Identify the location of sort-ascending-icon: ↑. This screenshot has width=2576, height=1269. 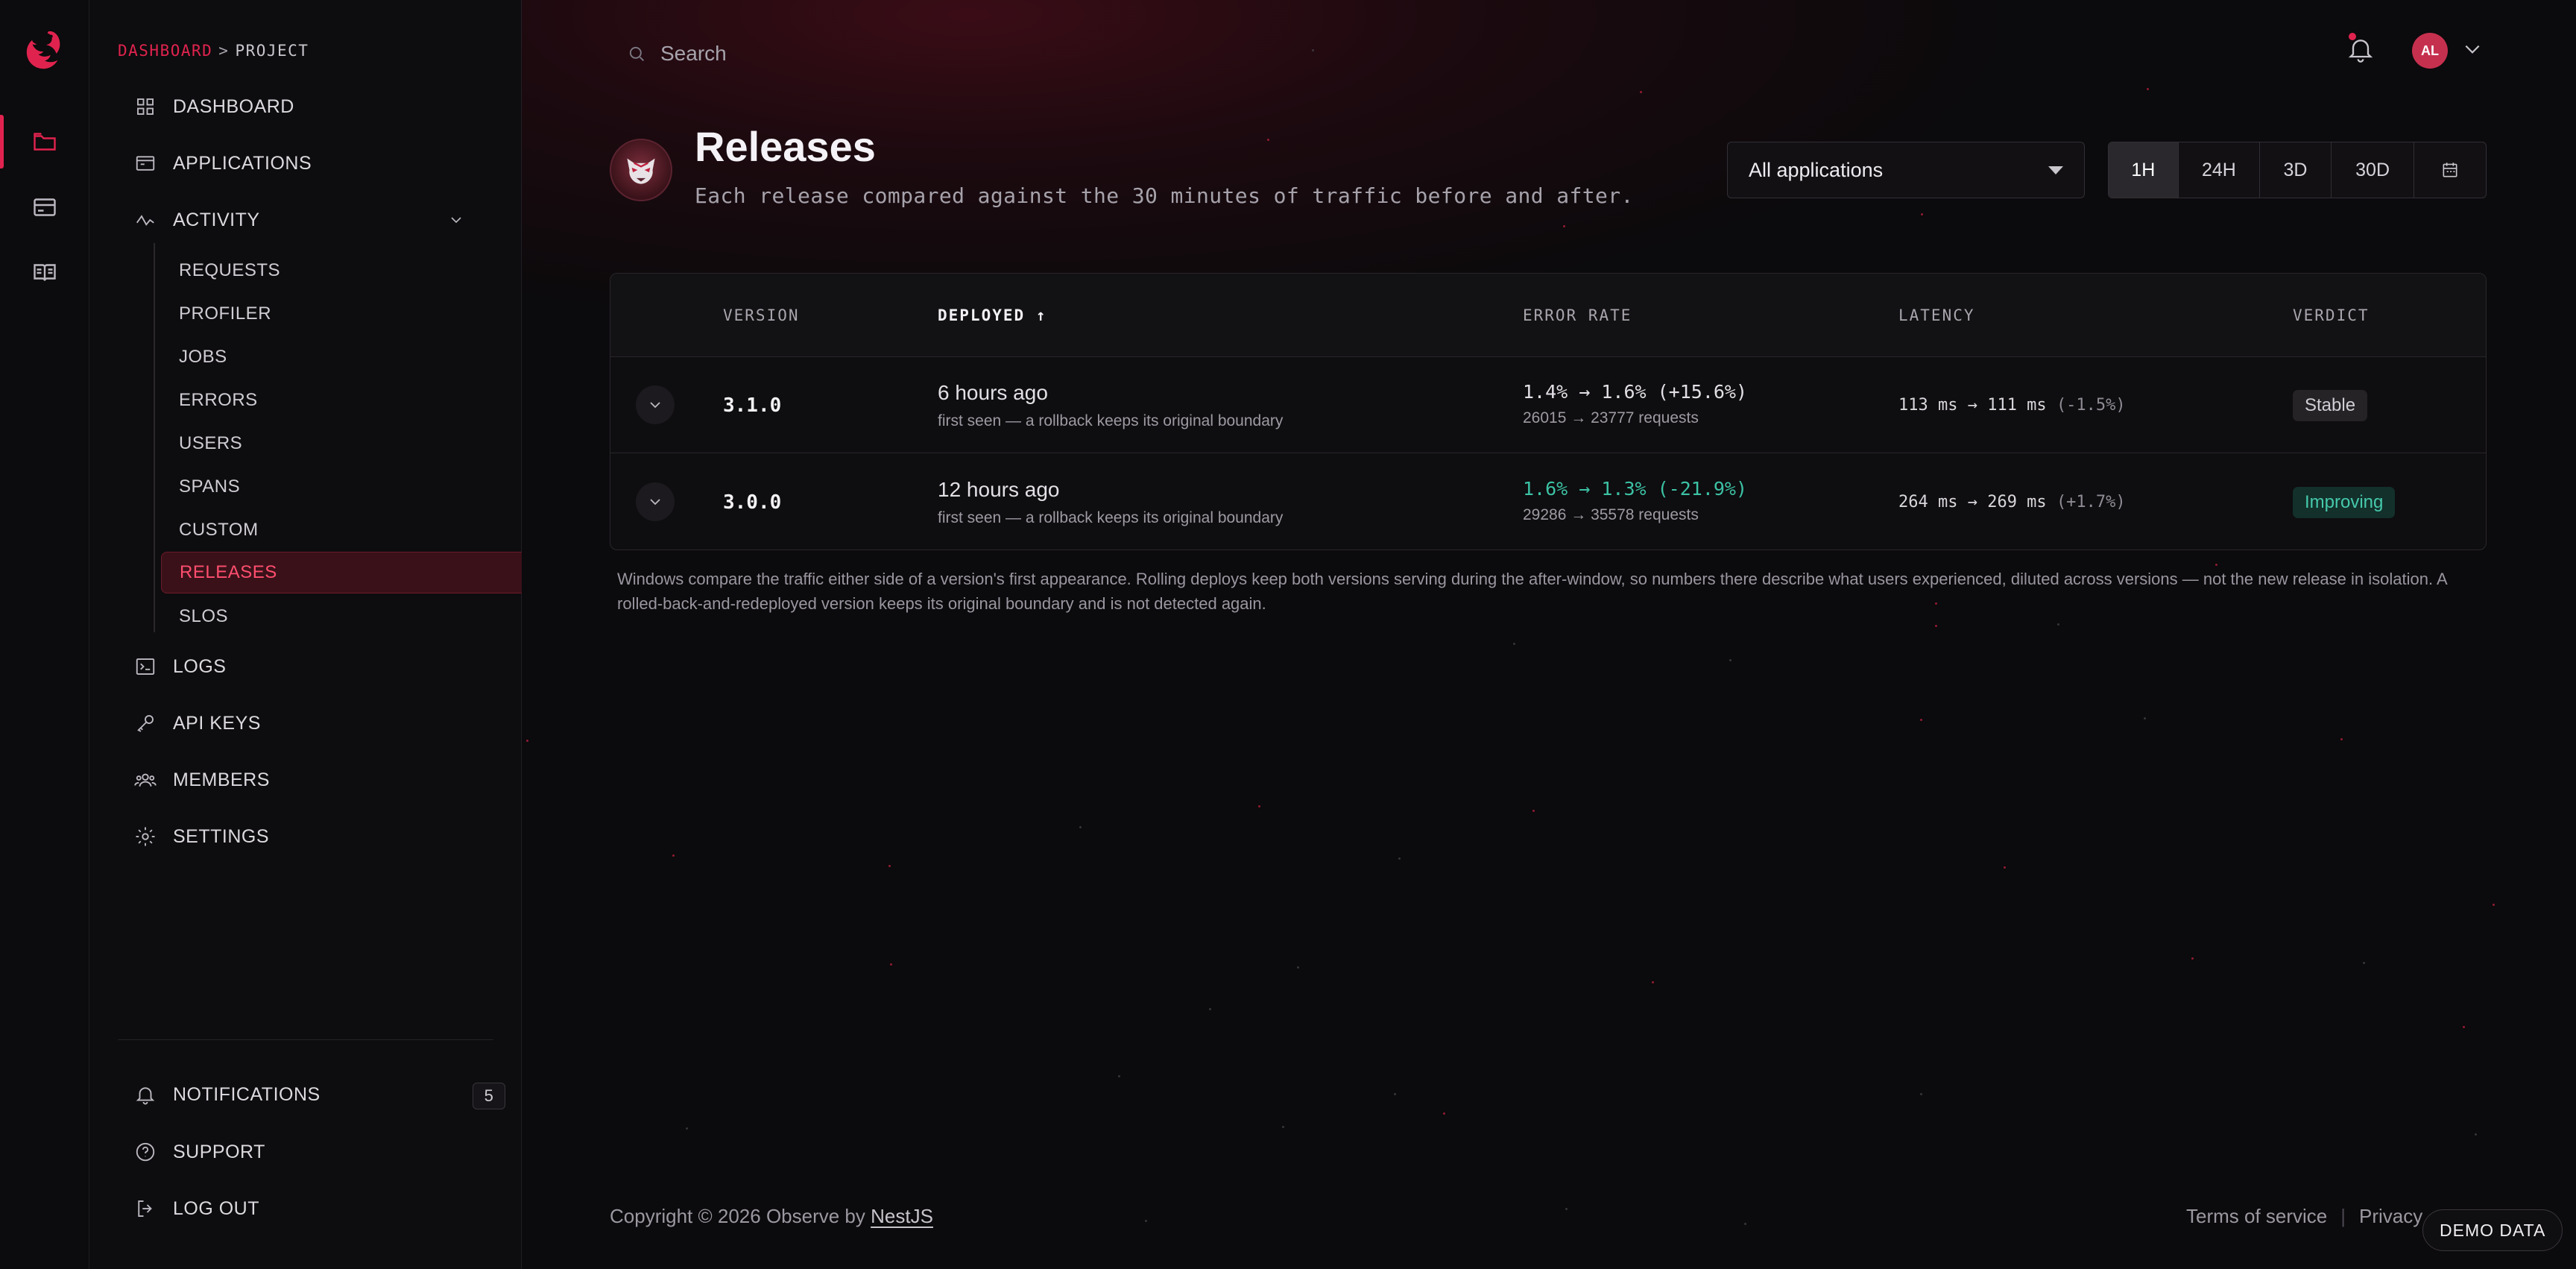
(1041, 315).